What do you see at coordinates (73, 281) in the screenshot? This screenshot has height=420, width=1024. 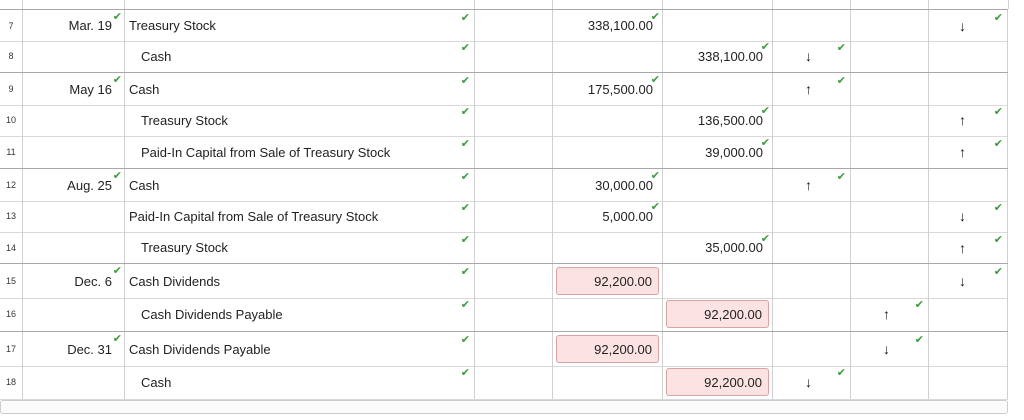 I see `date-cell: Dec. 6 ✔` at bounding box center [73, 281].